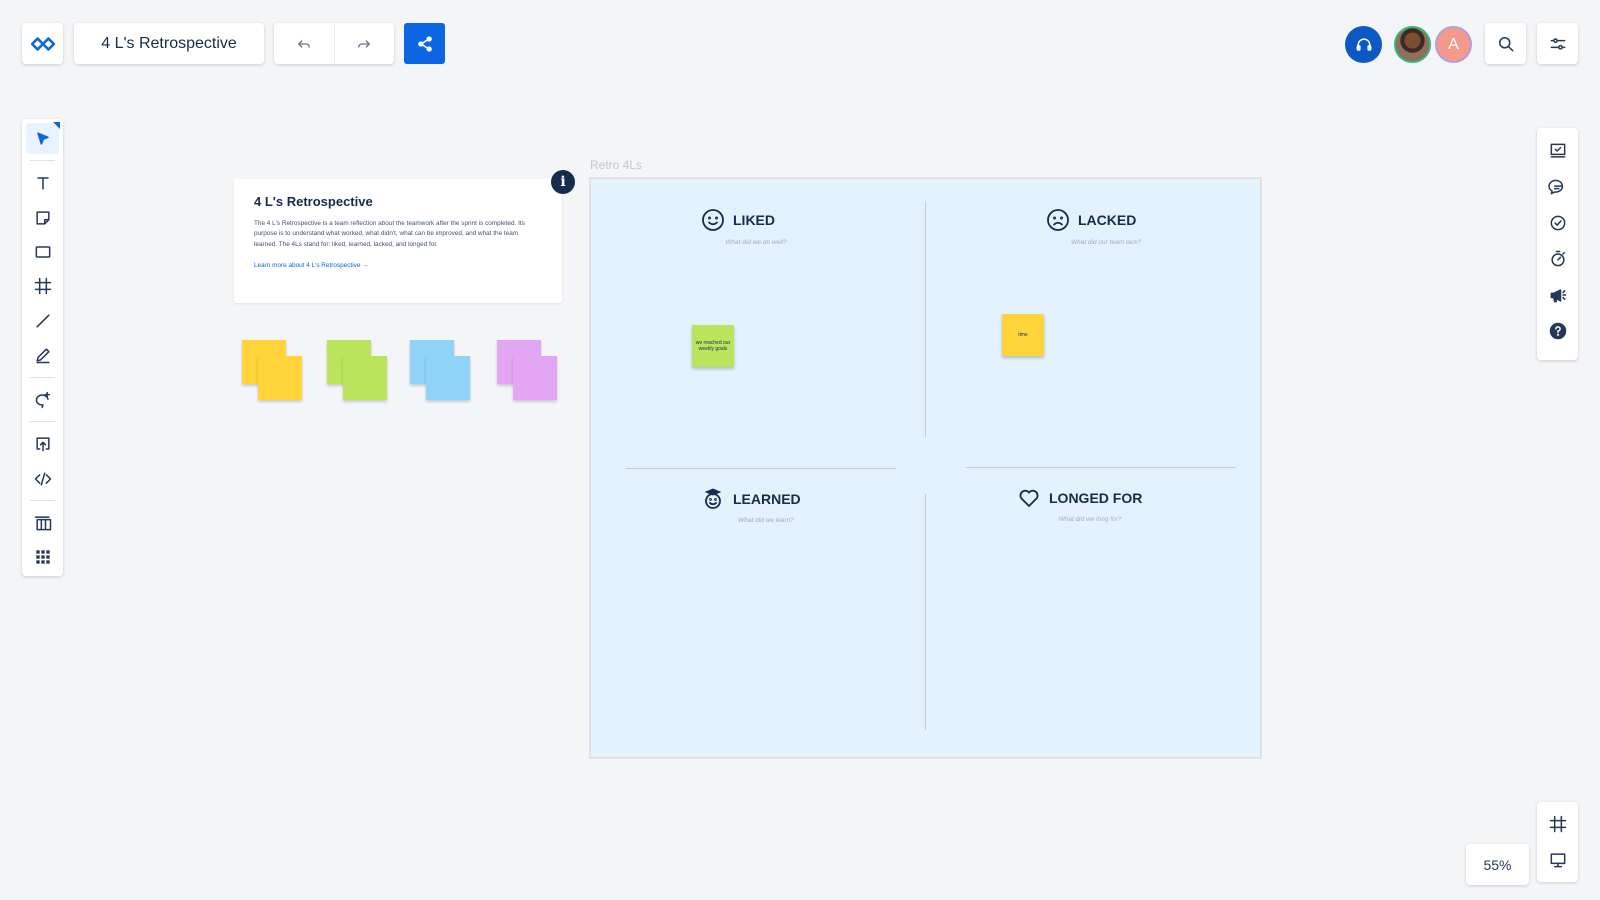 Image resolution: width=1600 pixels, height=900 pixels. I want to click on comments-button, so click(1557, 186).